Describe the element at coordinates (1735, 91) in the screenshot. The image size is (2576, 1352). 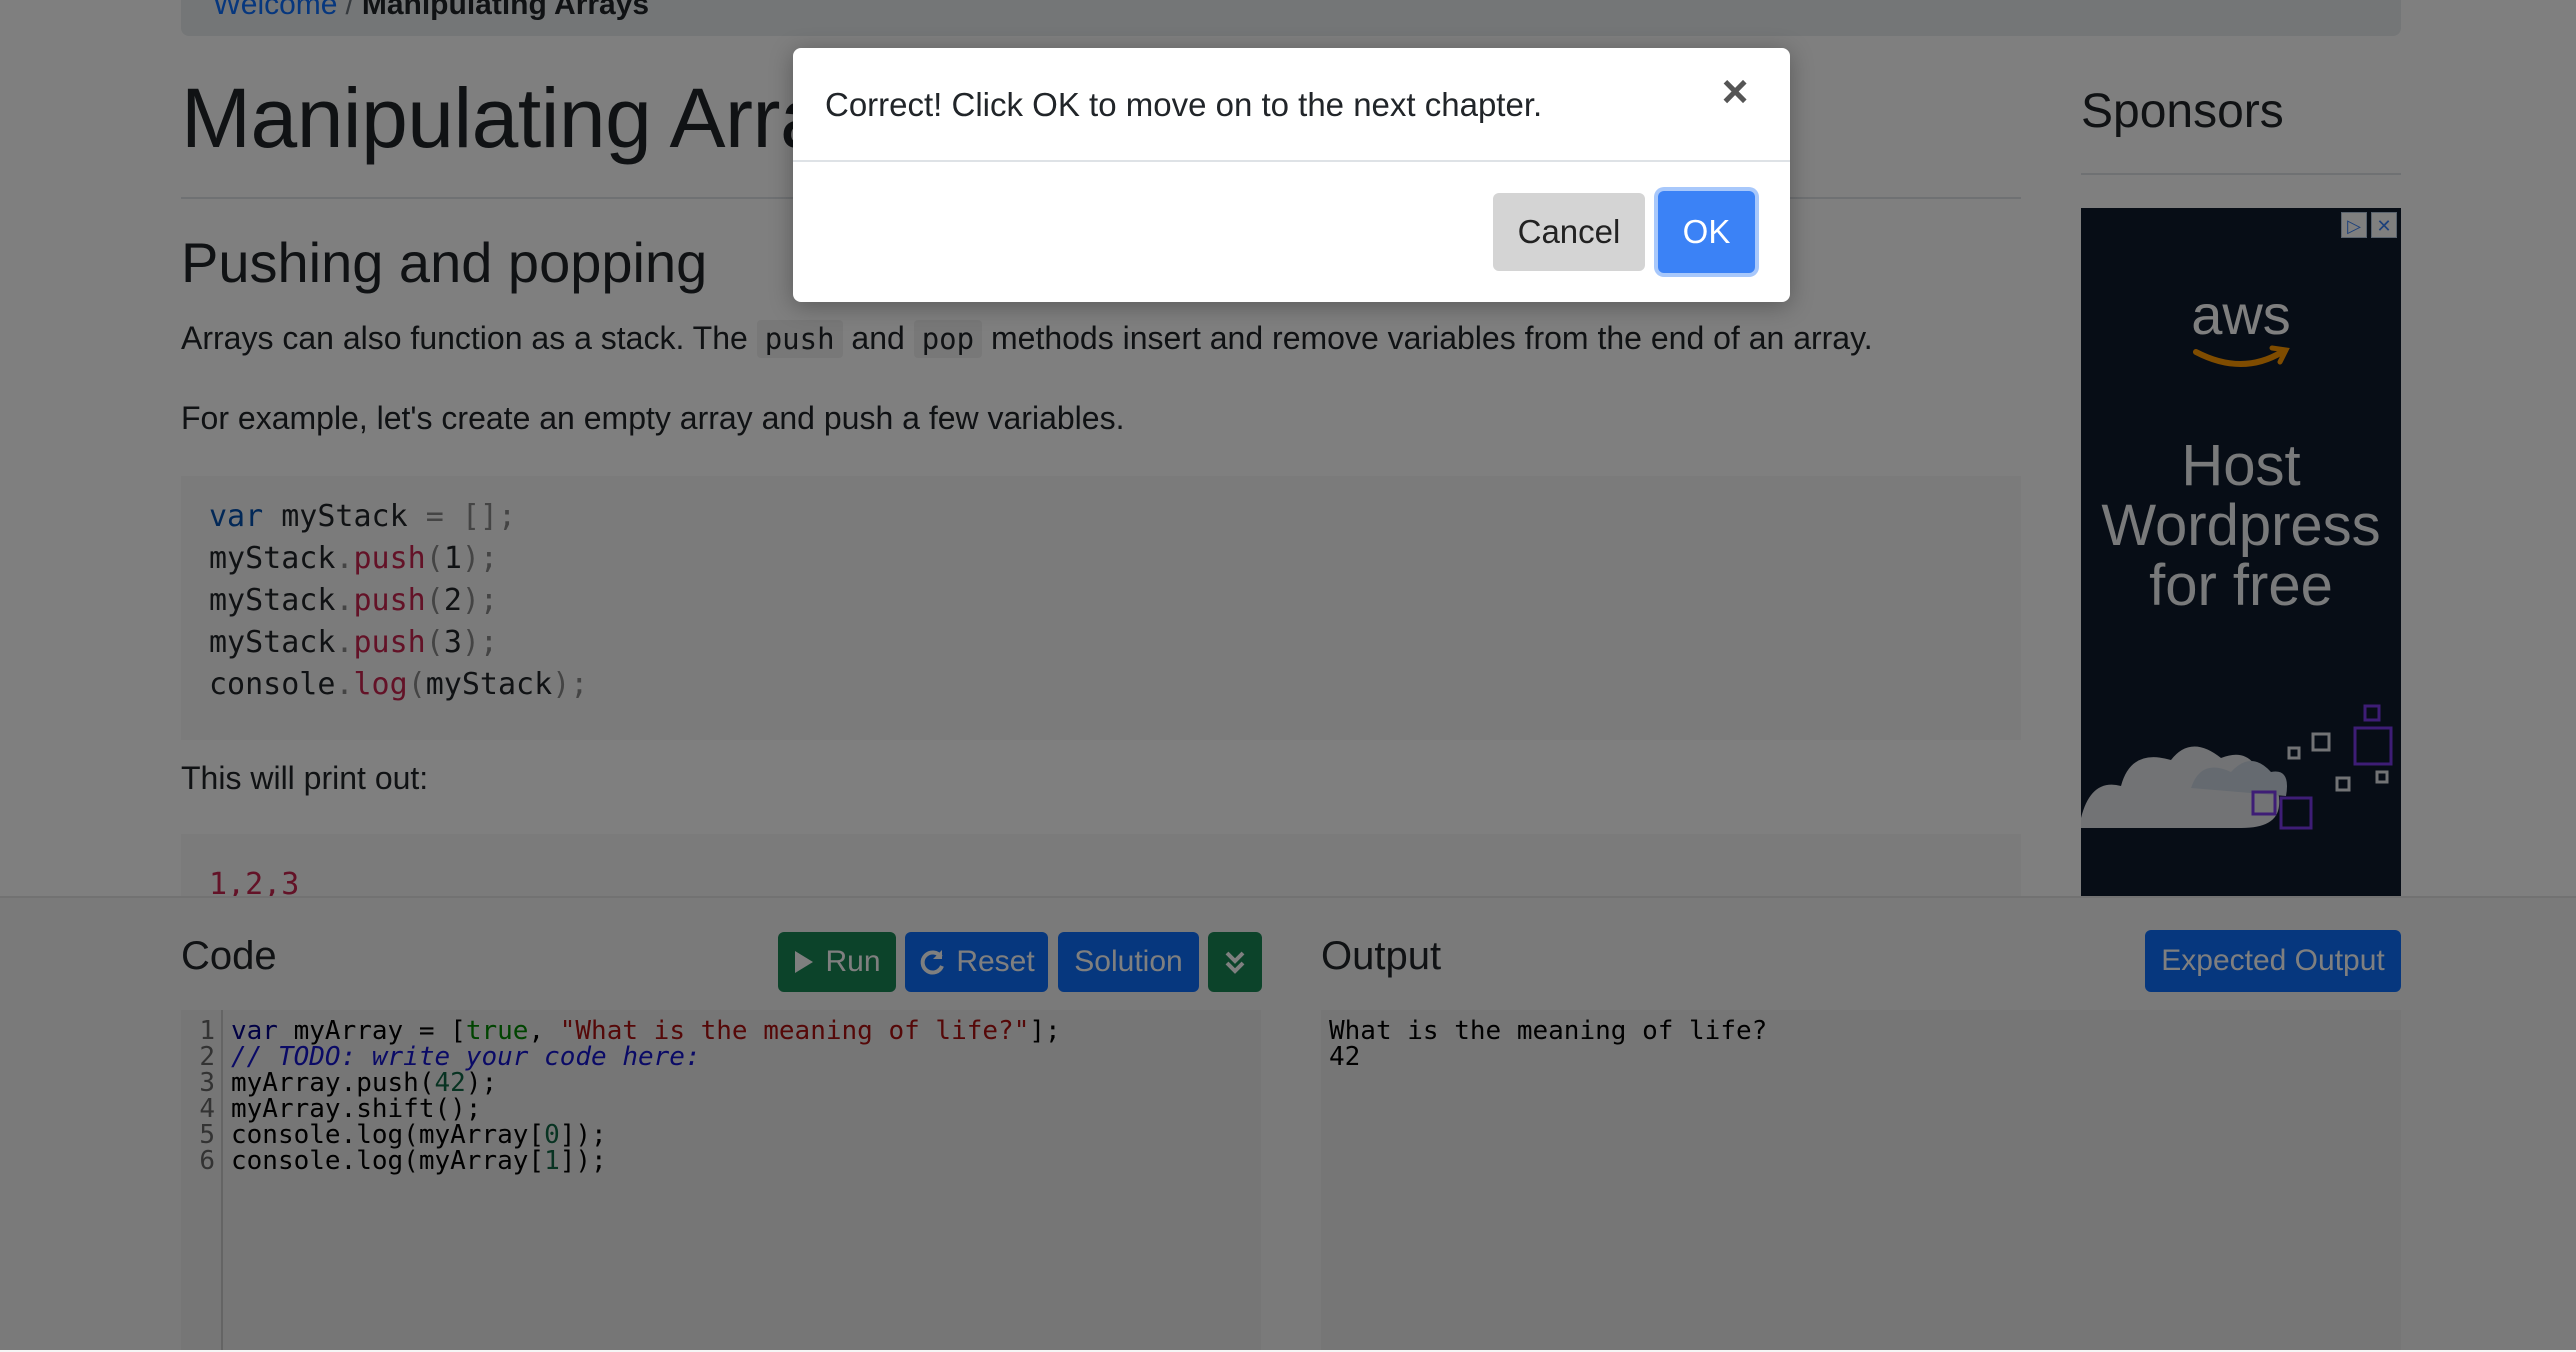
I see `close-icon: ×` at that location.